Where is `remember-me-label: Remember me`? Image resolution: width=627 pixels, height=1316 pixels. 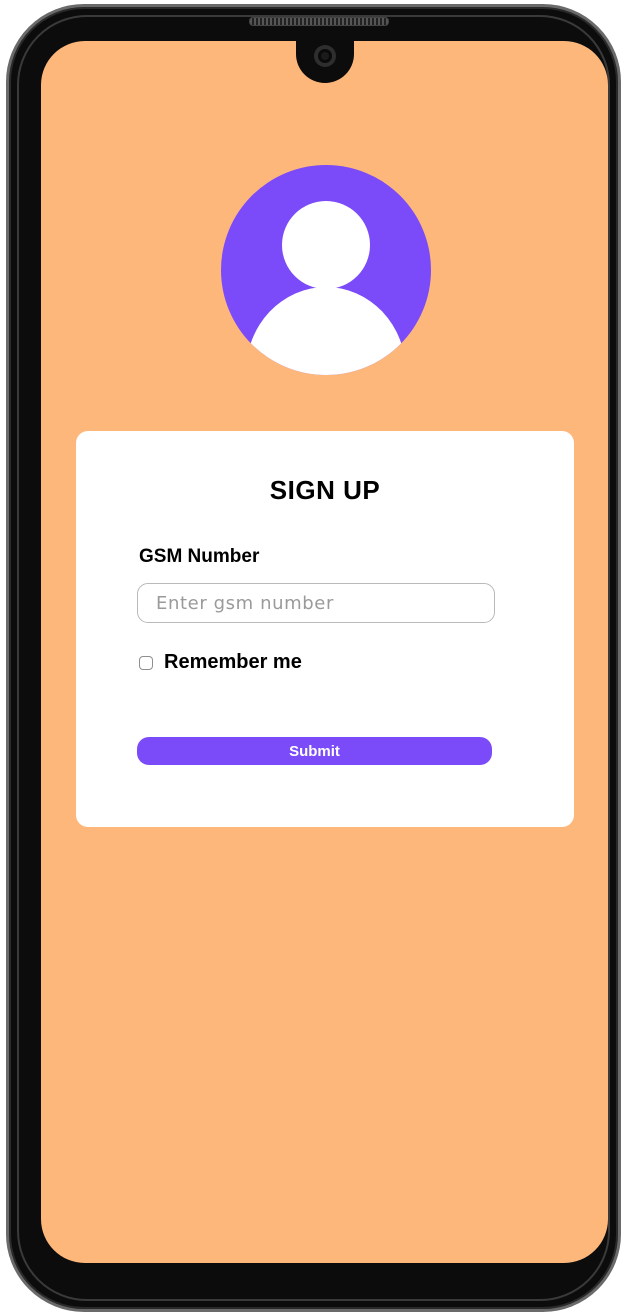
remember-me-label: Remember me is located at coordinates (233, 662).